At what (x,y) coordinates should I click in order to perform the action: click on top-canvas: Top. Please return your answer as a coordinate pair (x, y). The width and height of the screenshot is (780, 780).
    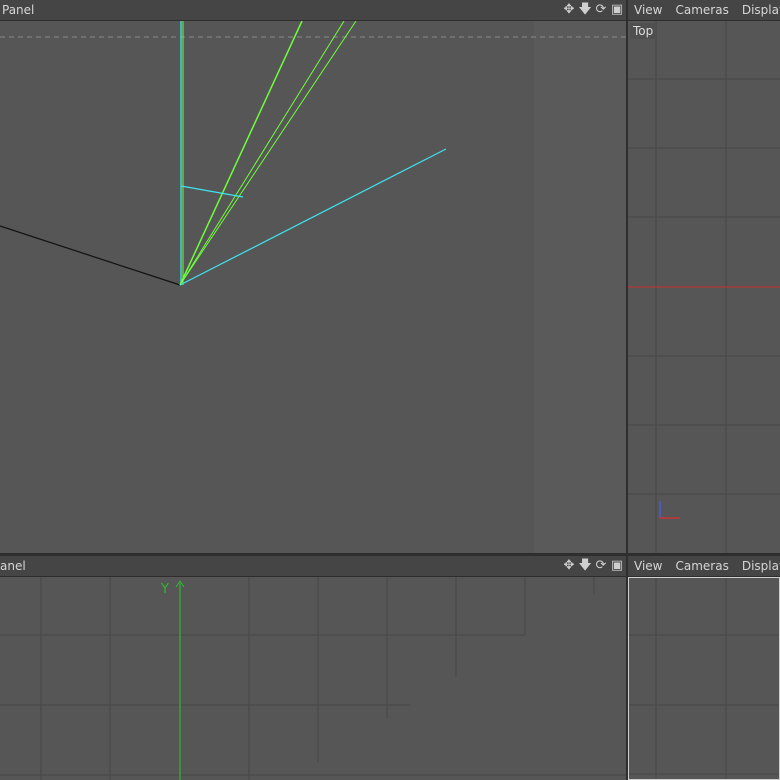
    Looking at the image, I should click on (704, 287).